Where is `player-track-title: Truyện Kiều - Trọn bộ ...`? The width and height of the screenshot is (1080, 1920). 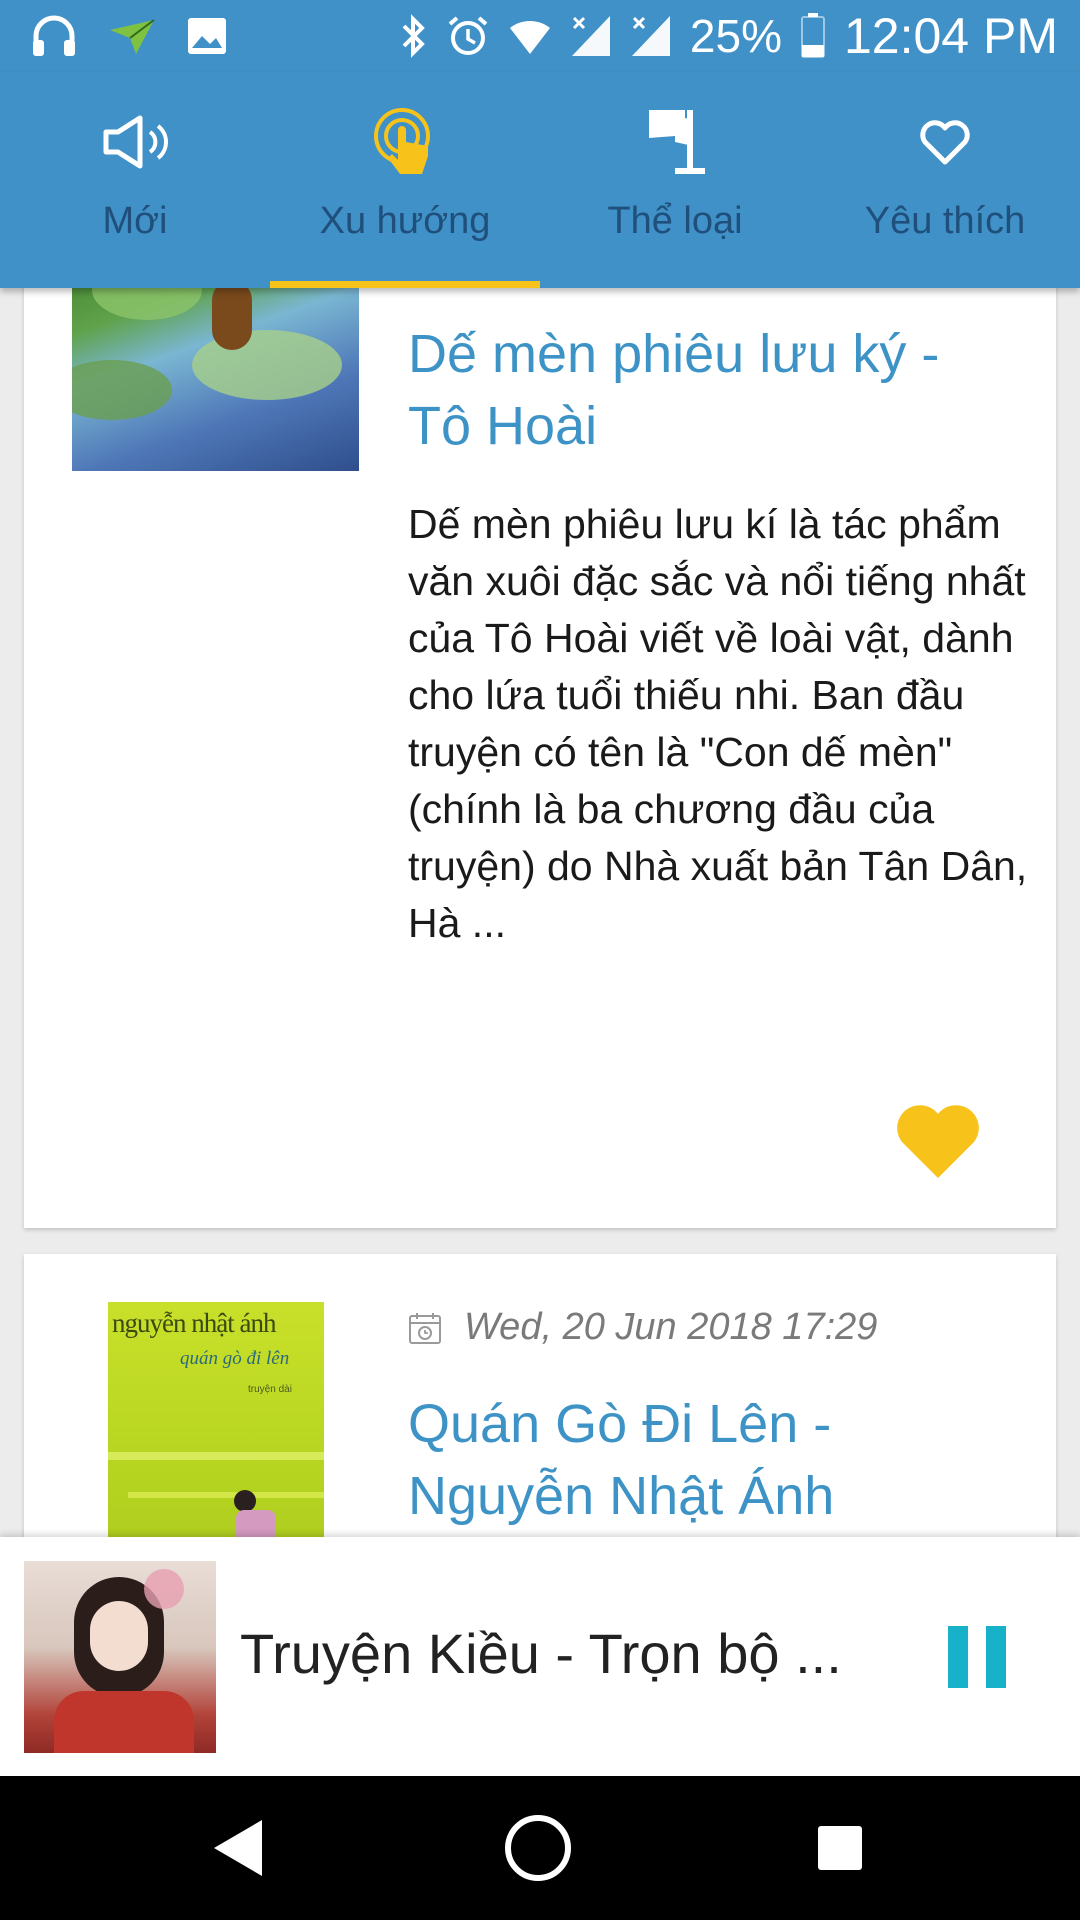 player-track-title: Truyện Kiều - Trọn bộ ... is located at coordinates (560, 1653).